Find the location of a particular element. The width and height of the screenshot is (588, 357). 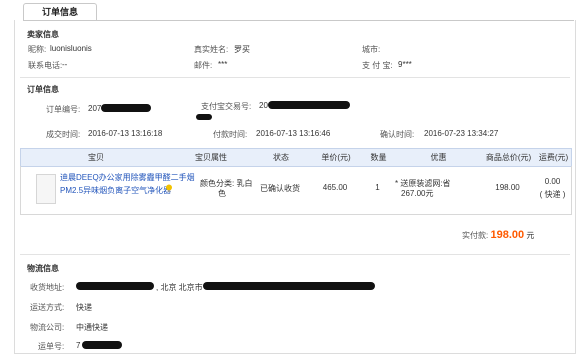

shipping-method: 快递 is located at coordinates (84, 307).